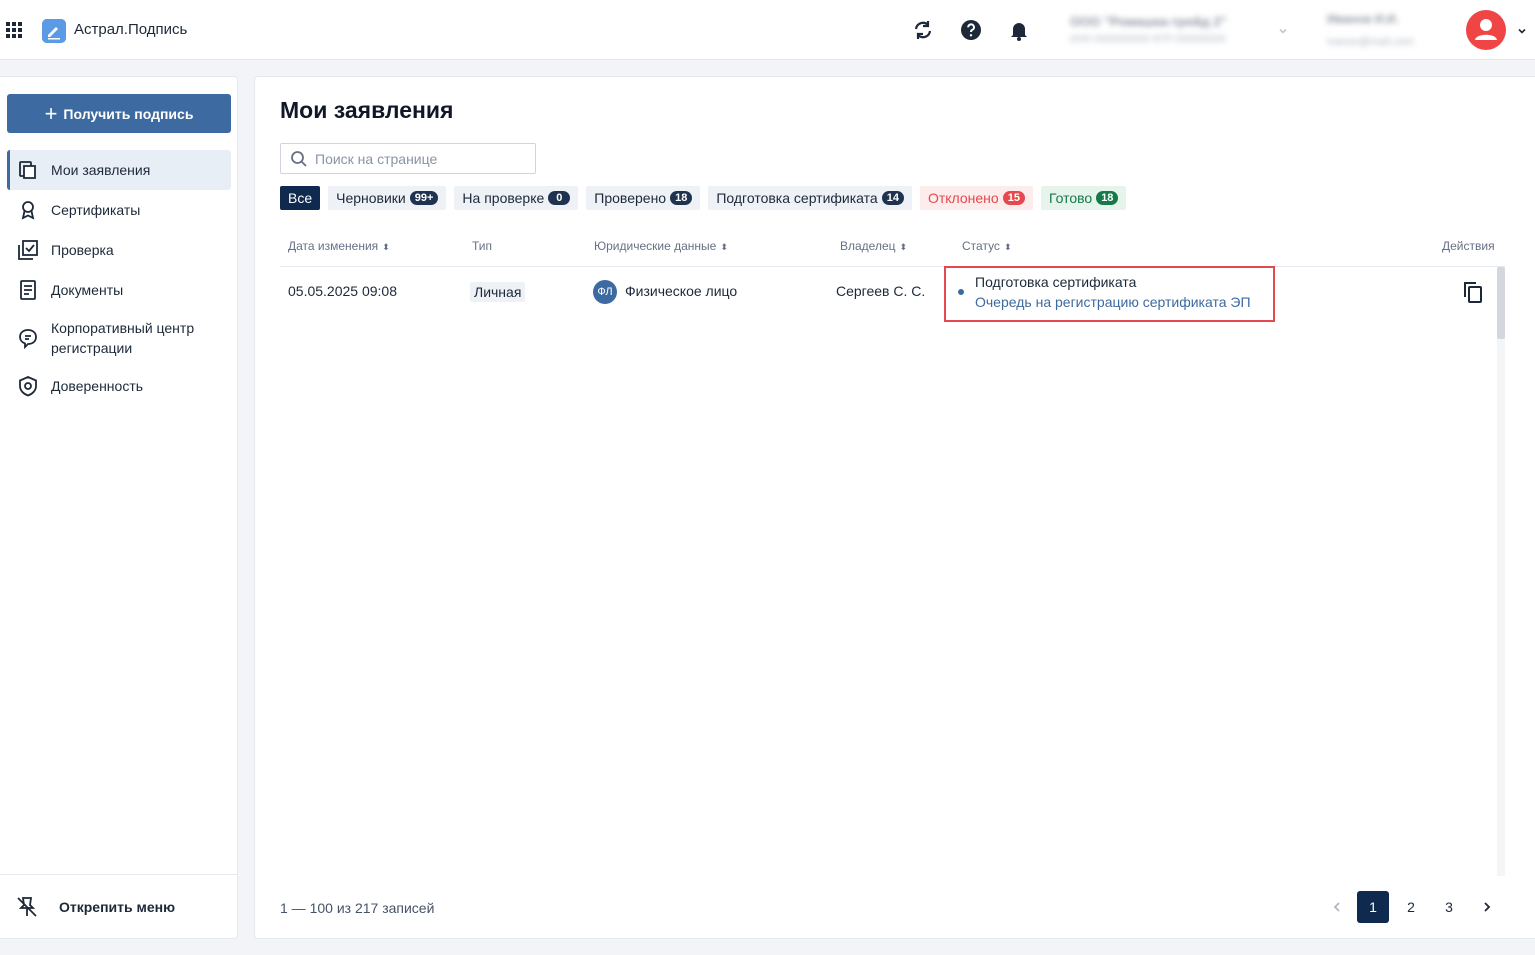 This screenshot has height=955, width=1535. I want to click on sidebar-divider, so click(118, 874).